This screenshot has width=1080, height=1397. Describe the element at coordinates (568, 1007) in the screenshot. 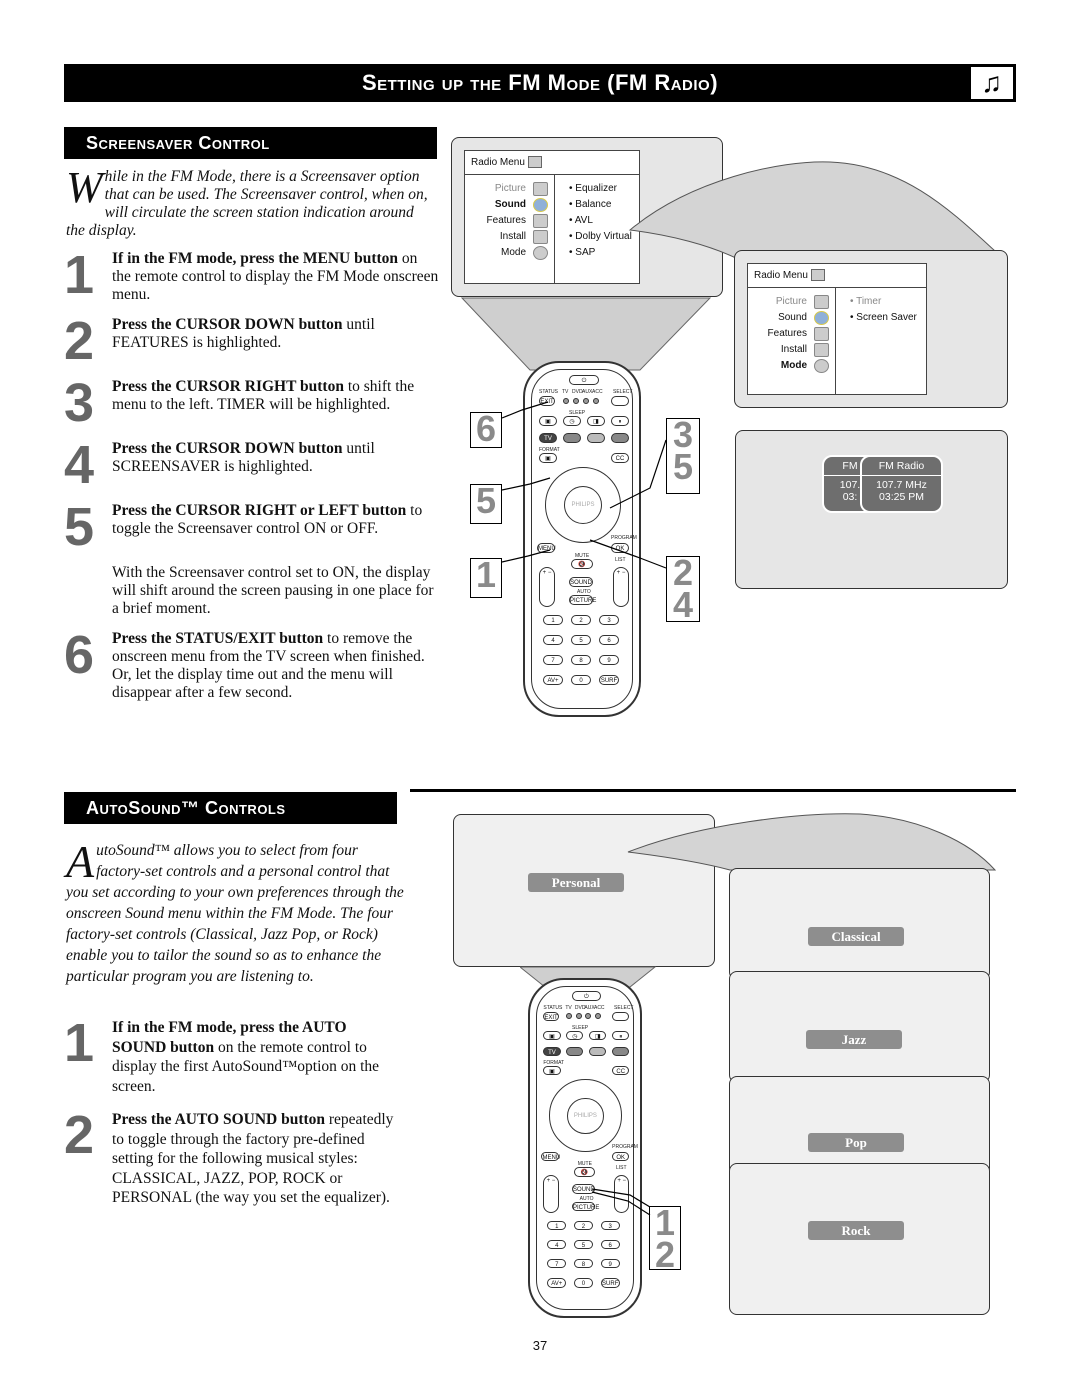

I see `tv-label: TV` at that location.